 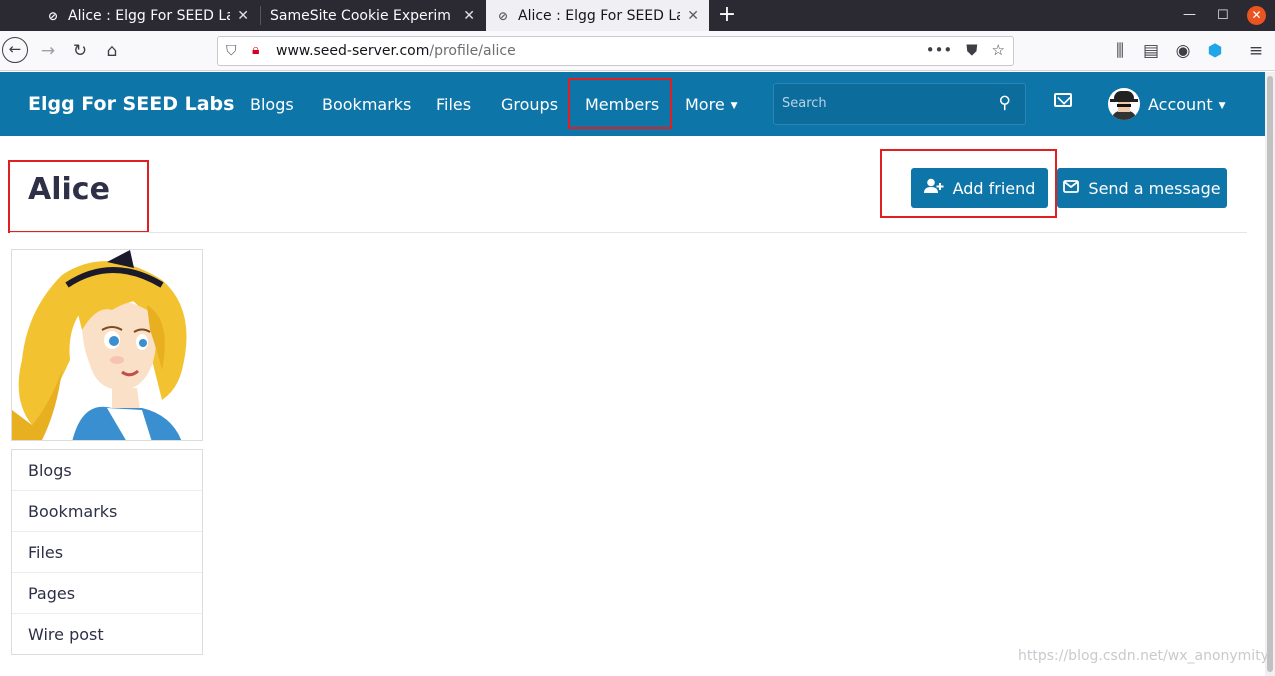 I want to click on messages-icon, so click(x=1063, y=100).